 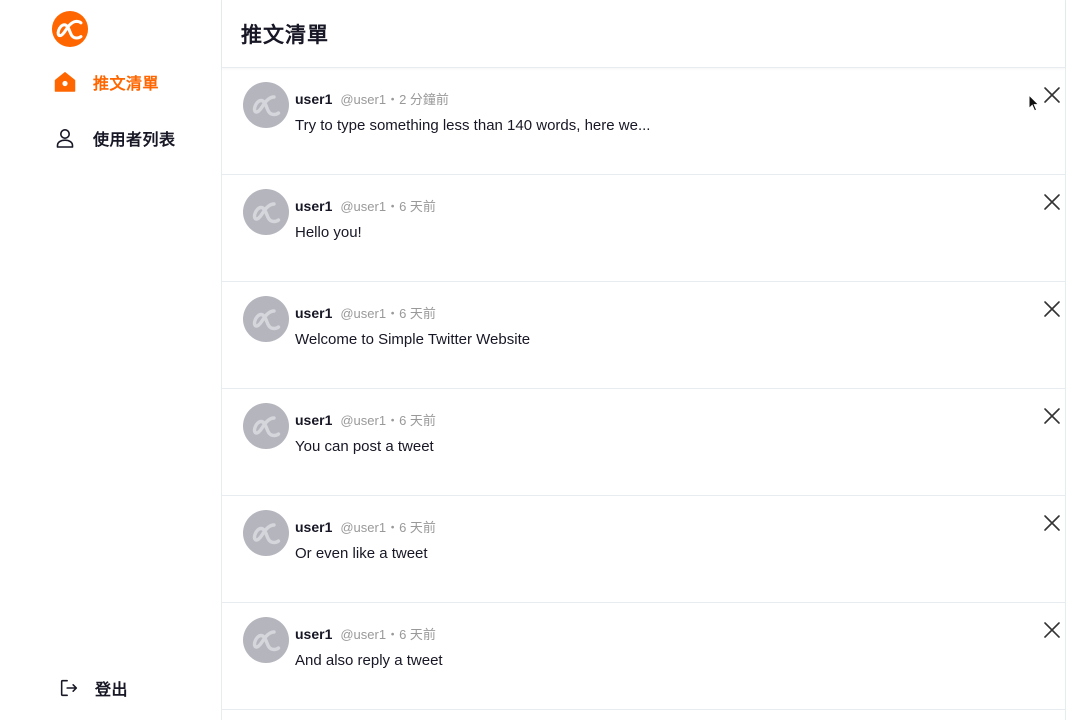 I want to click on logout-label: 登出, so click(x=112, y=690).